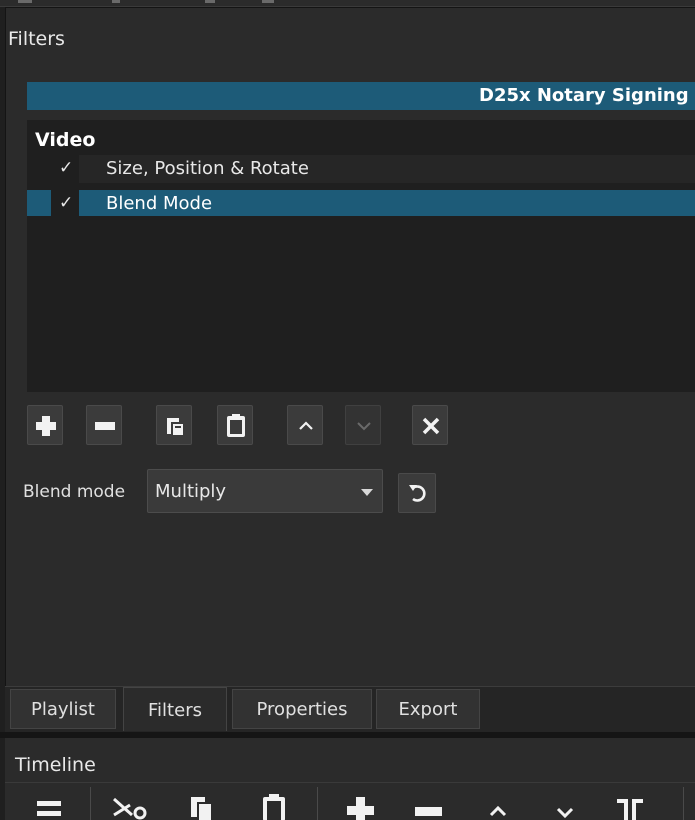  I want to click on deselect-filter-button, so click(430, 425).